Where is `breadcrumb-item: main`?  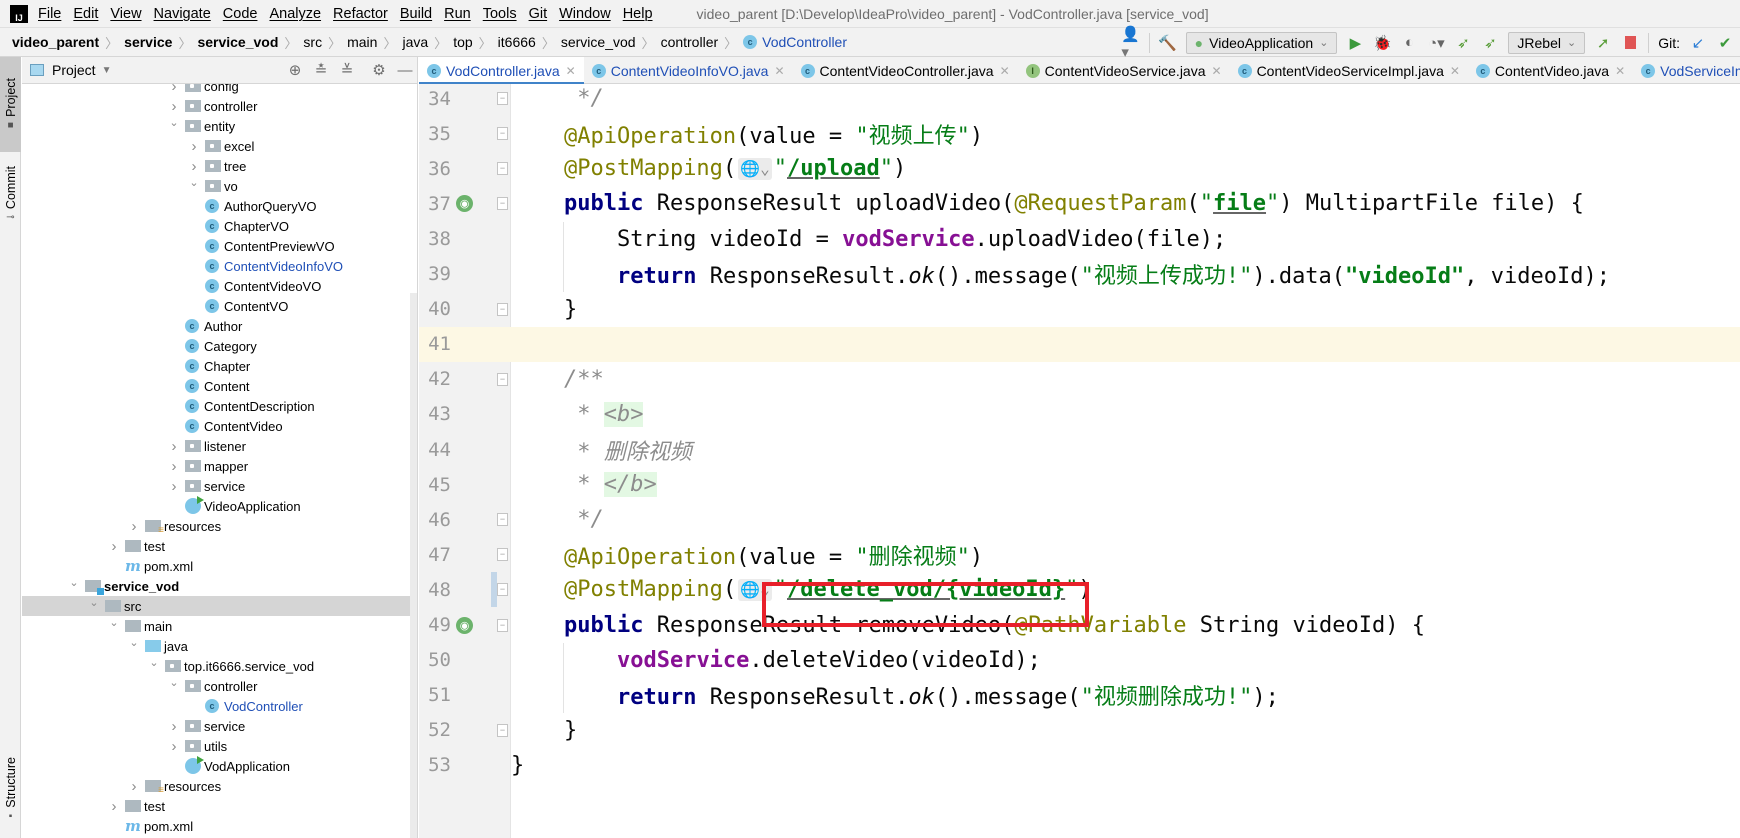
breadcrumb-item: main is located at coordinates (362, 42).